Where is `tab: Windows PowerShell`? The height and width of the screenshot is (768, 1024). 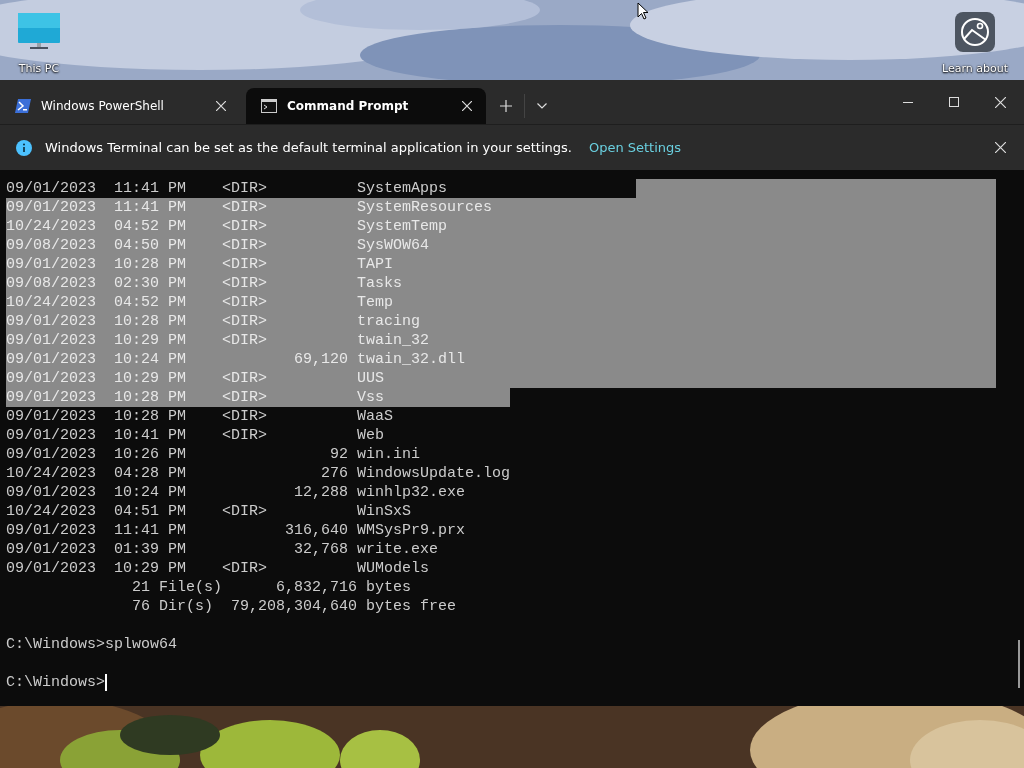 tab: Windows PowerShell is located at coordinates (120, 106).